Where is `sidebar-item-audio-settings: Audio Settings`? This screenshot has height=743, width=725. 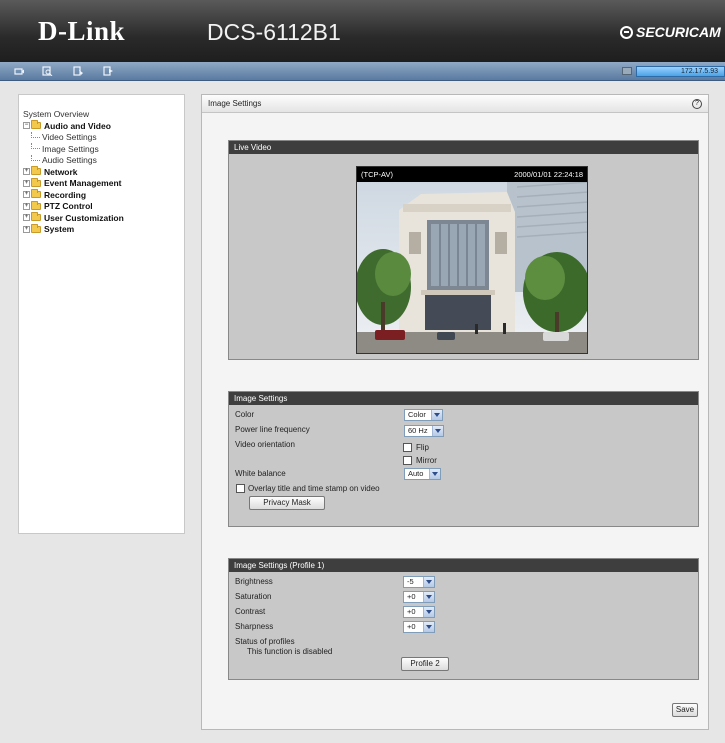
sidebar-item-audio-settings: Audio Settings is located at coordinates (103, 160).